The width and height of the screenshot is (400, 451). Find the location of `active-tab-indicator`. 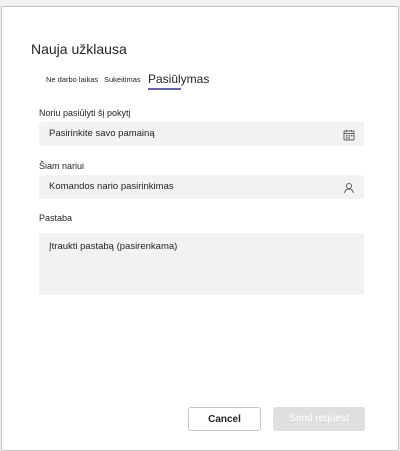

active-tab-indicator is located at coordinates (164, 89).